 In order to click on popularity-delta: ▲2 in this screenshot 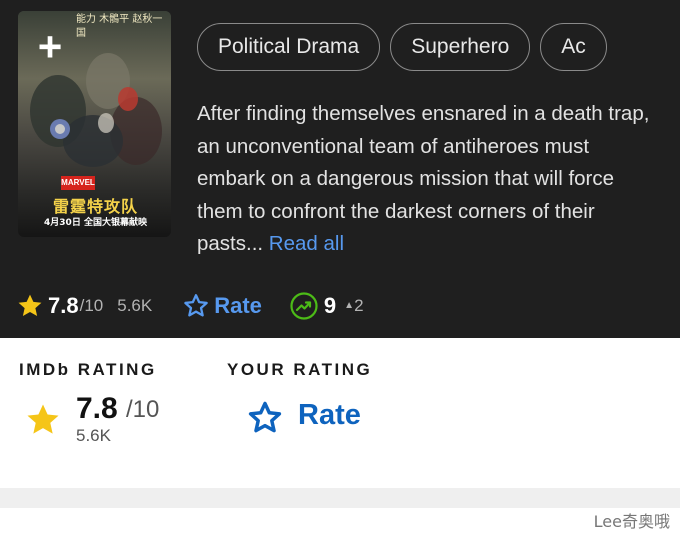, I will do `click(353, 306)`.